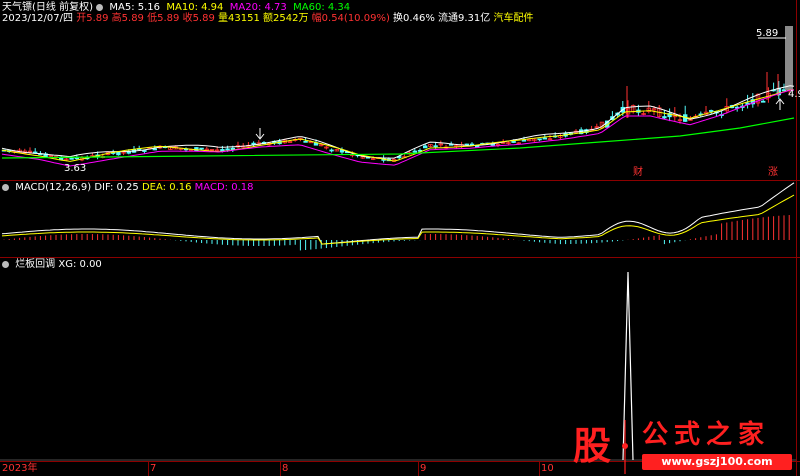 This screenshot has height=476, width=800. What do you see at coordinates (20, 468) in the screenshot?
I see `time-label-year: 2023年` at bounding box center [20, 468].